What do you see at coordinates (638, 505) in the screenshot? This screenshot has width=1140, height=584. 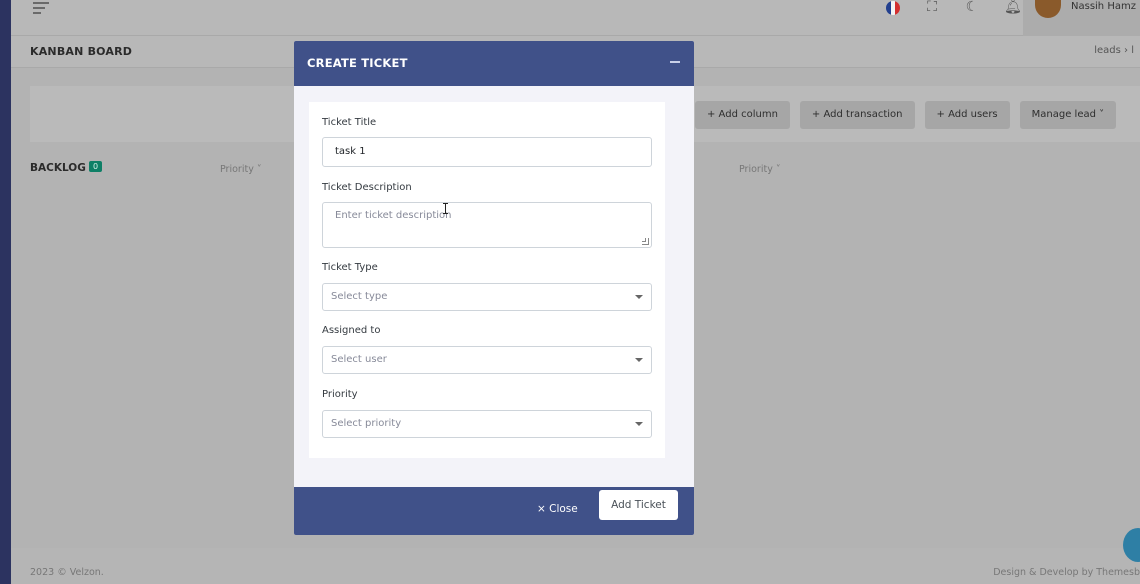 I see `add-ticket-button: Add Ticket` at bounding box center [638, 505].